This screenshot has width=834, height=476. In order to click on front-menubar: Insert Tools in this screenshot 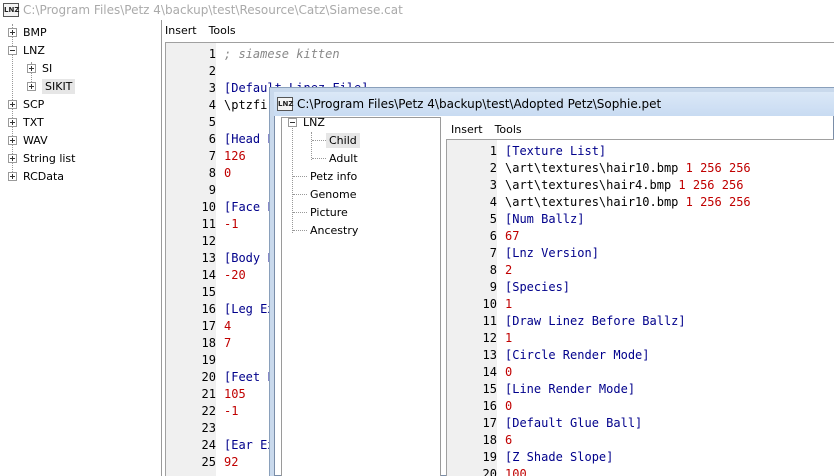, I will do `click(486, 129)`.